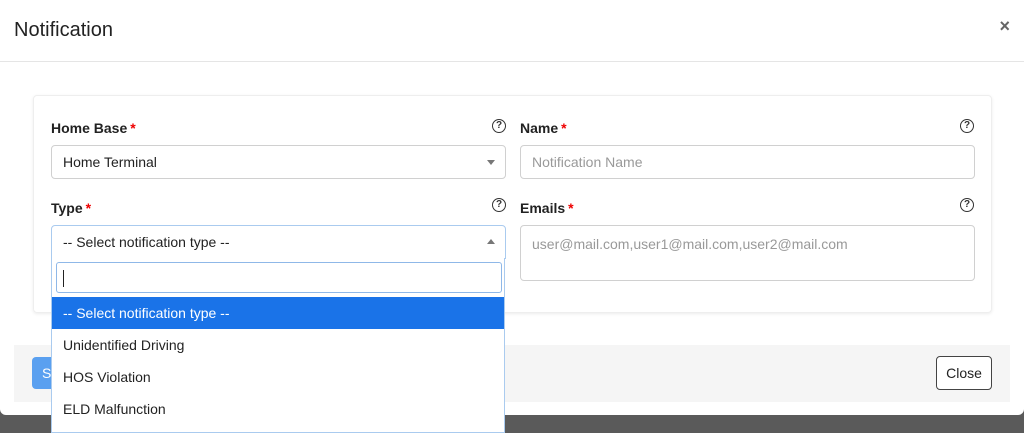  I want to click on dropdown-option: Unidentified Driving, so click(278, 345).